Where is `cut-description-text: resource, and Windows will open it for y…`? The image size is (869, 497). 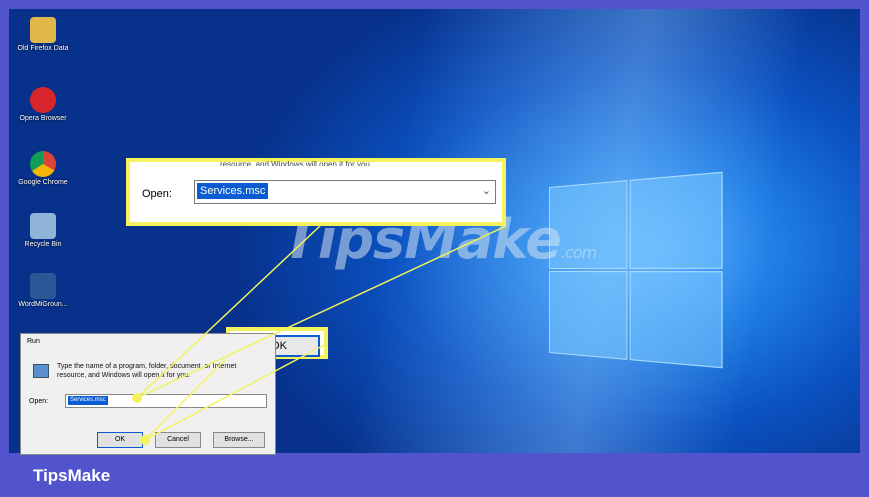
cut-description-text: resource, and Windows will open it for y… is located at coordinates (296, 163).